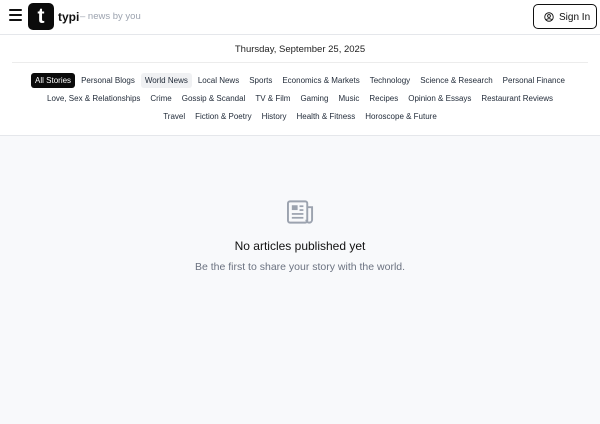 The height and width of the screenshot is (424, 600). Describe the element at coordinates (218, 80) in the screenshot. I see `category-tab-local-news: Local News` at that location.